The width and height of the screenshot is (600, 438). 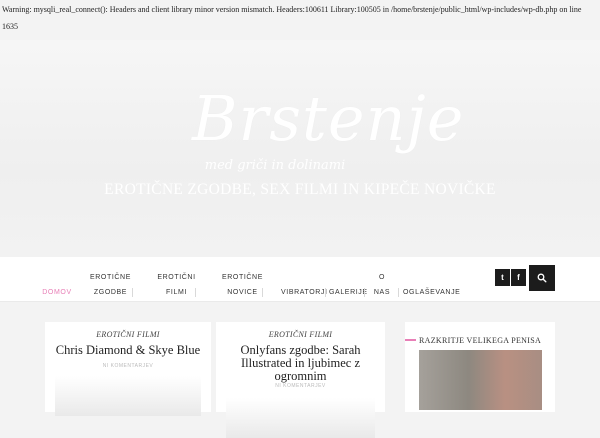 What do you see at coordinates (382, 285) in the screenshot?
I see `nav-item-o-nas: O NAS` at bounding box center [382, 285].